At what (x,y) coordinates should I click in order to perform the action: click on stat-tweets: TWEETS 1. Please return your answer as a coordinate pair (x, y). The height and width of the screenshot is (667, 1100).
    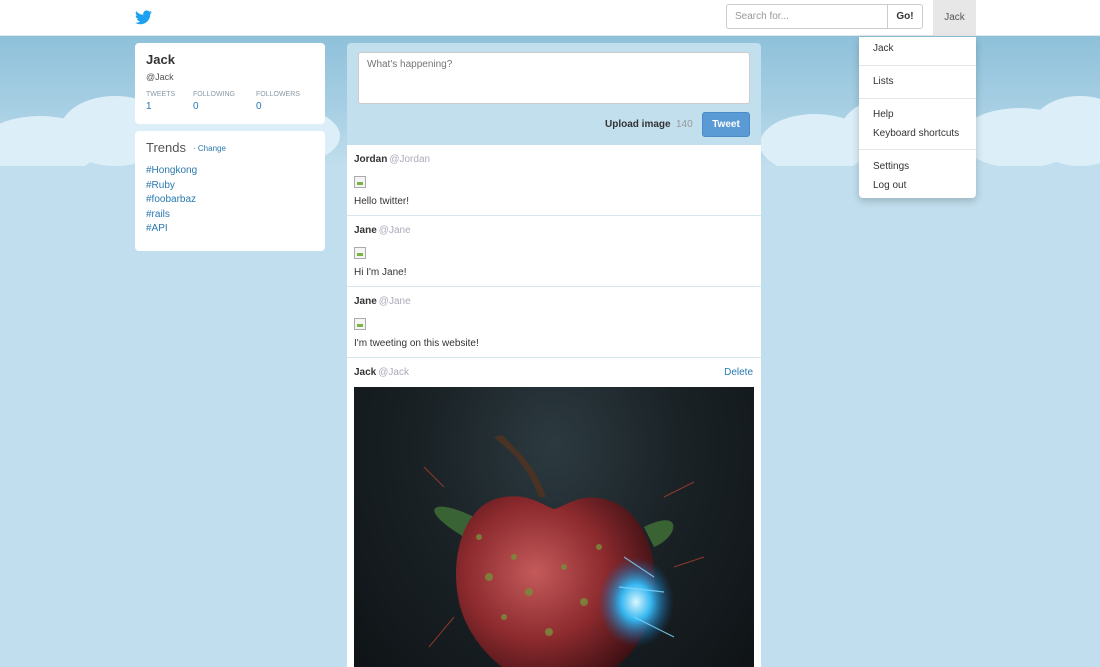
    Looking at the image, I should click on (160, 101).